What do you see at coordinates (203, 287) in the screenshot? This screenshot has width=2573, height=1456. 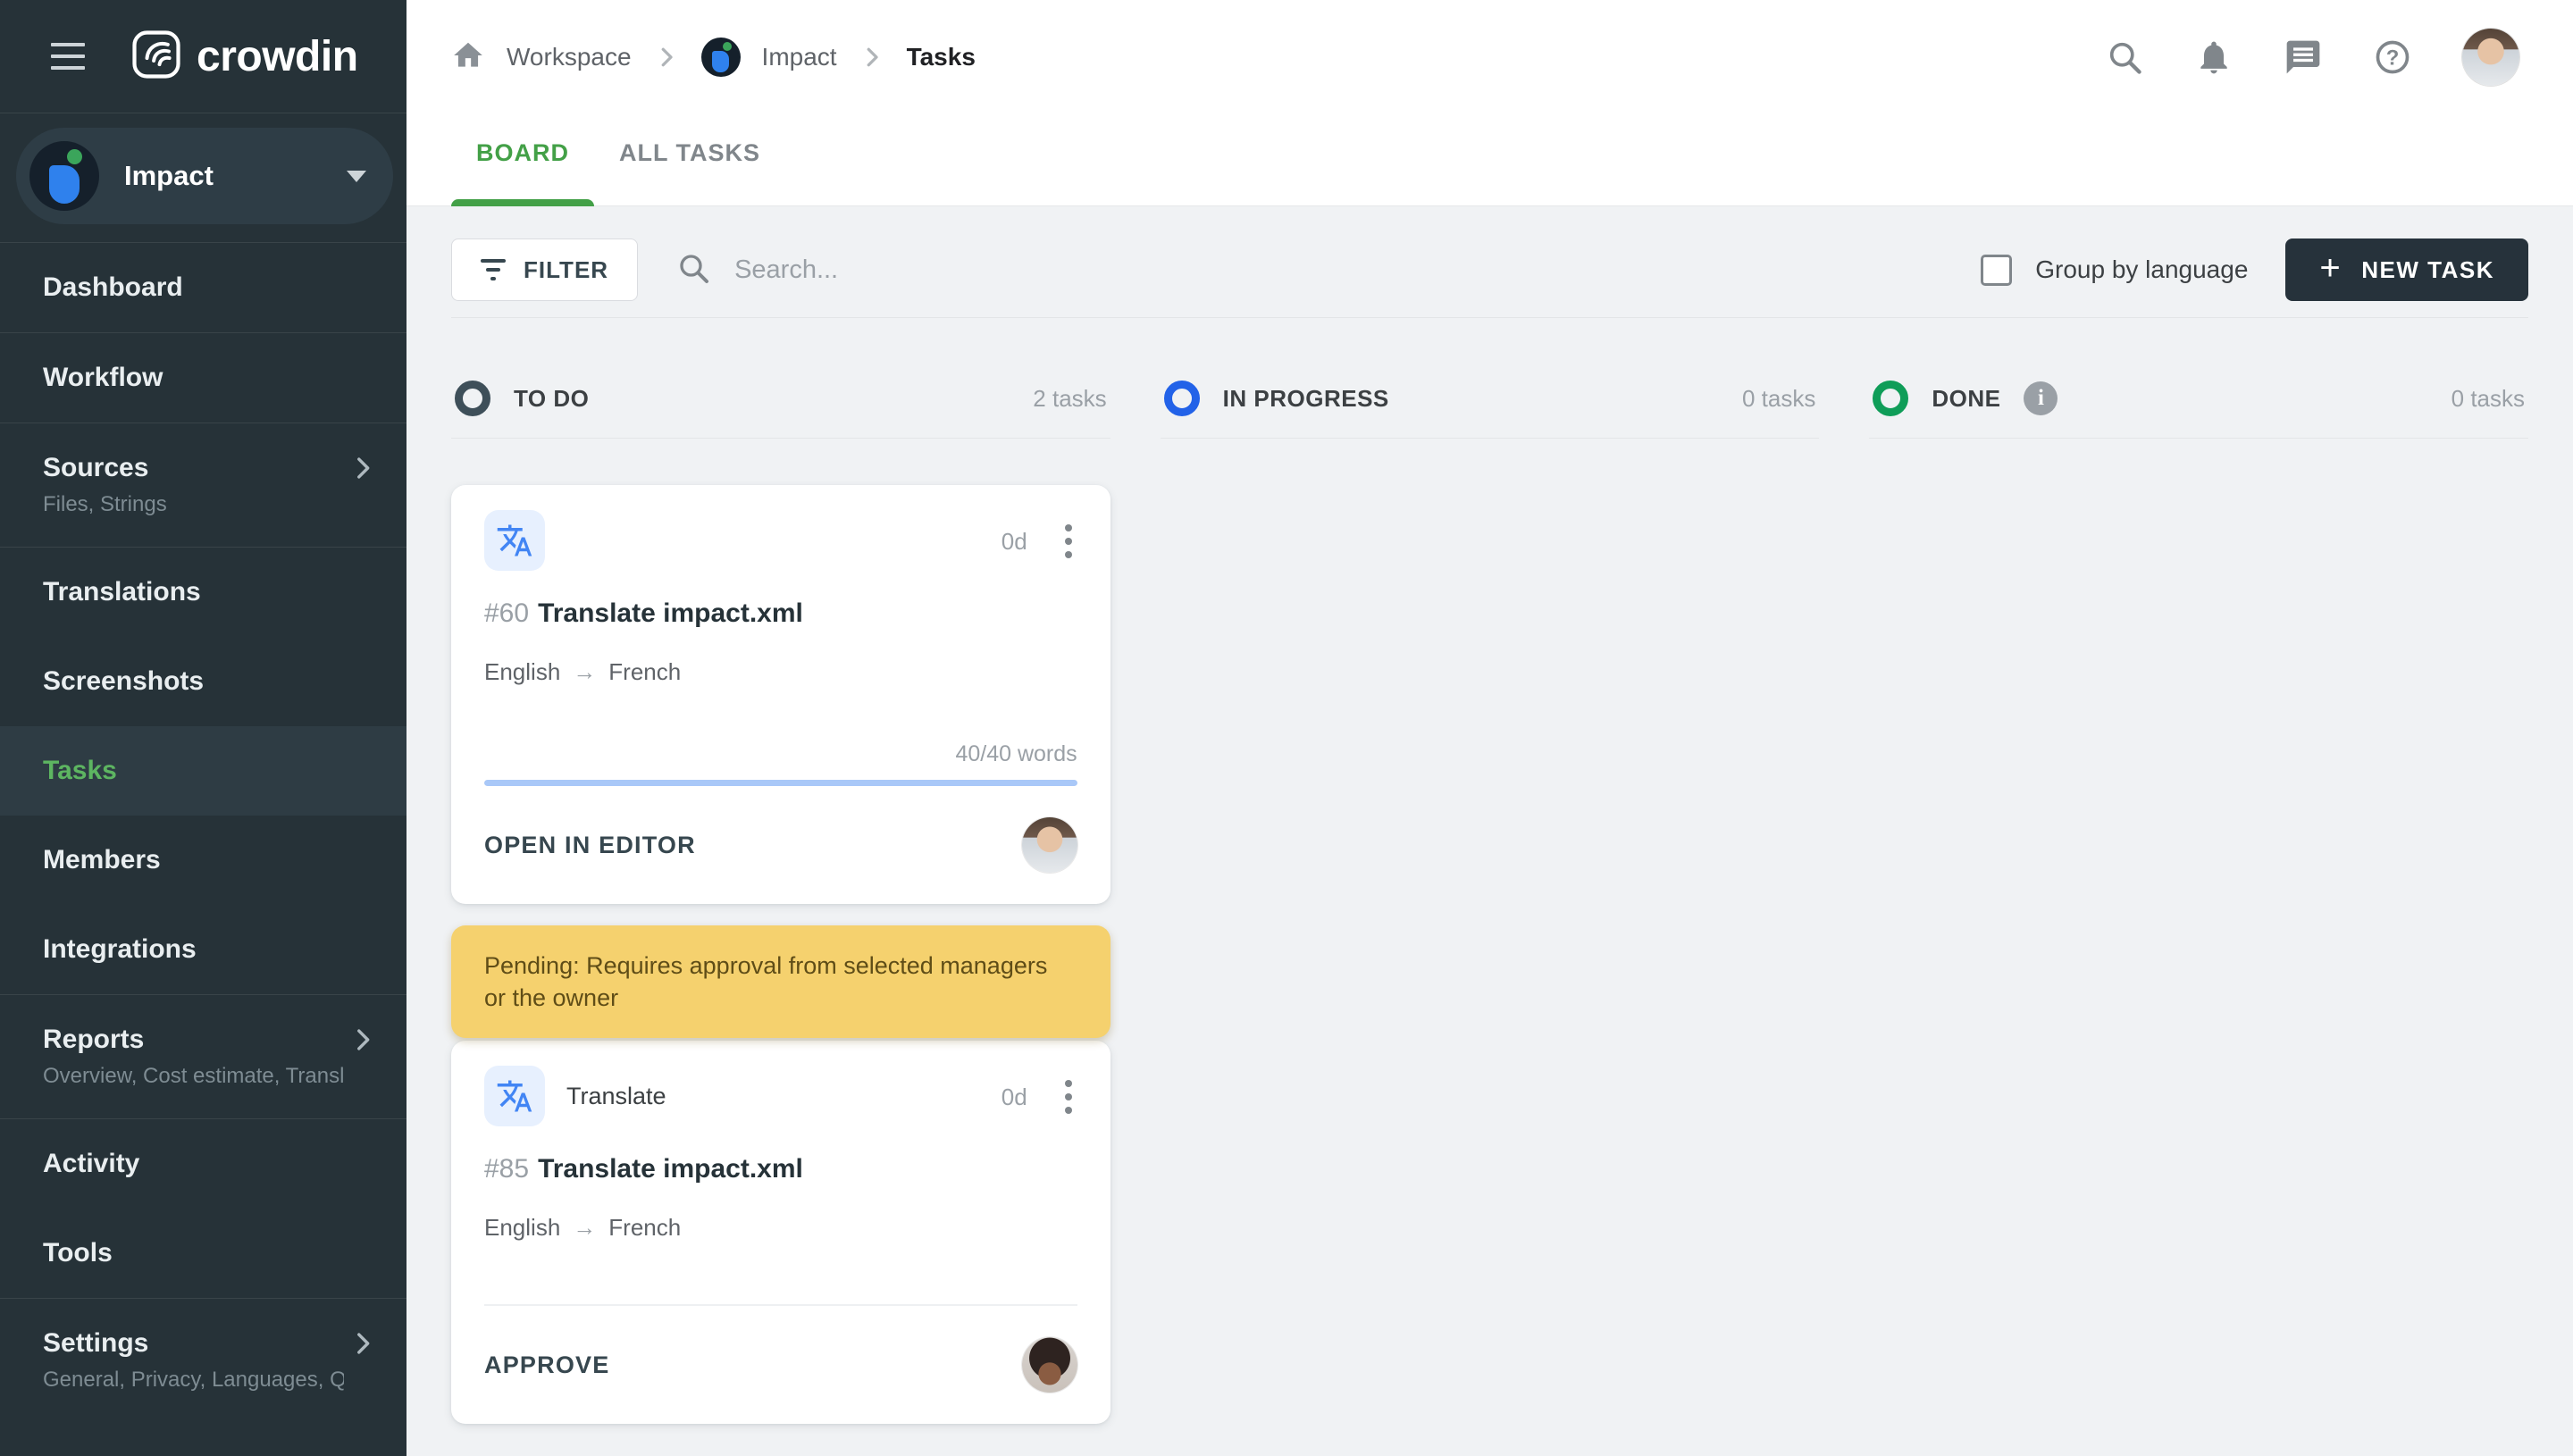 I see `sidebar-item-dashboard: Dashboard` at bounding box center [203, 287].